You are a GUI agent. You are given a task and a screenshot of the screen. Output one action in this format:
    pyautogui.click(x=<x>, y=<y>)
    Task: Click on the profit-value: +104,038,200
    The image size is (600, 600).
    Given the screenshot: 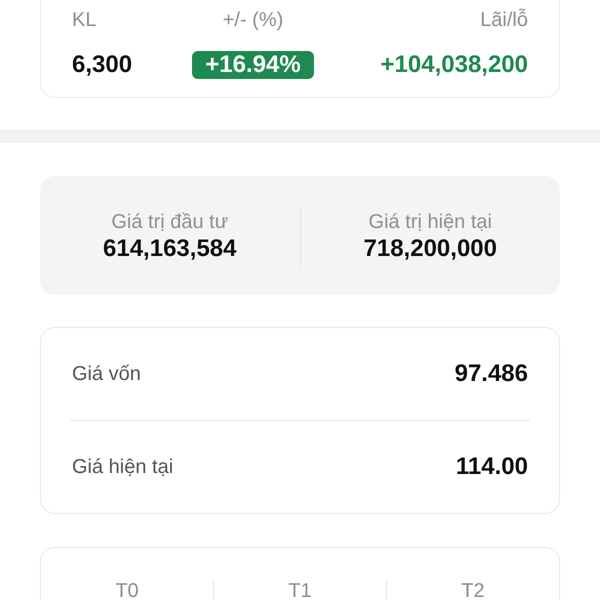 What is the action you would take?
    pyautogui.click(x=454, y=65)
    